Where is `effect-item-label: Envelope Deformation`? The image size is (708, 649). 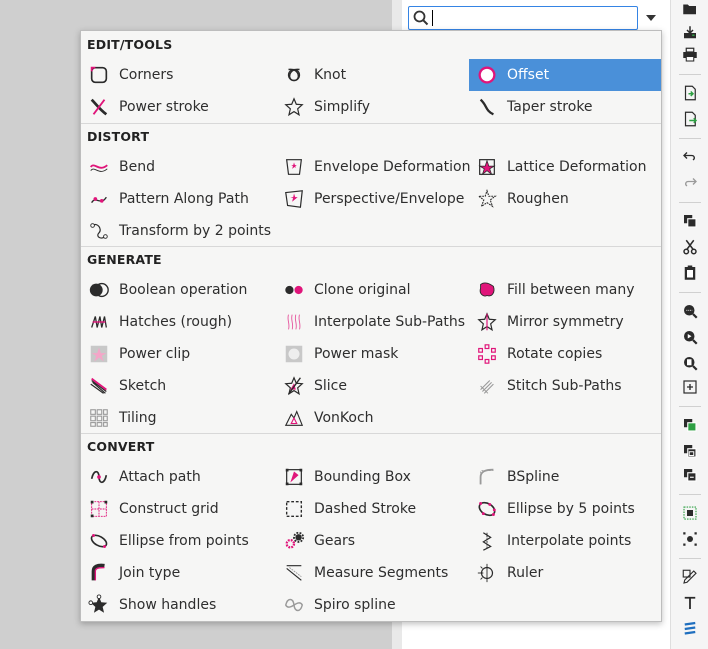
effect-item-label: Envelope Deformation is located at coordinates (392, 167).